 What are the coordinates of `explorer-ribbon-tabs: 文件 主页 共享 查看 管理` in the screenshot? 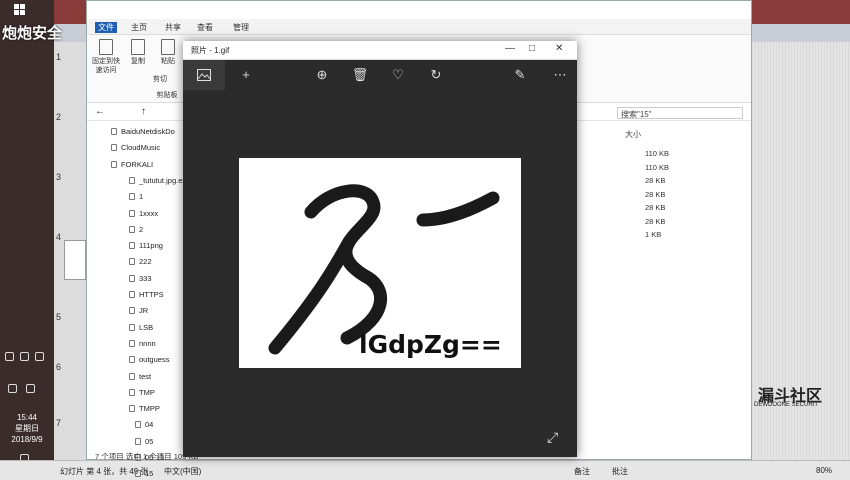 It's located at (419, 27).